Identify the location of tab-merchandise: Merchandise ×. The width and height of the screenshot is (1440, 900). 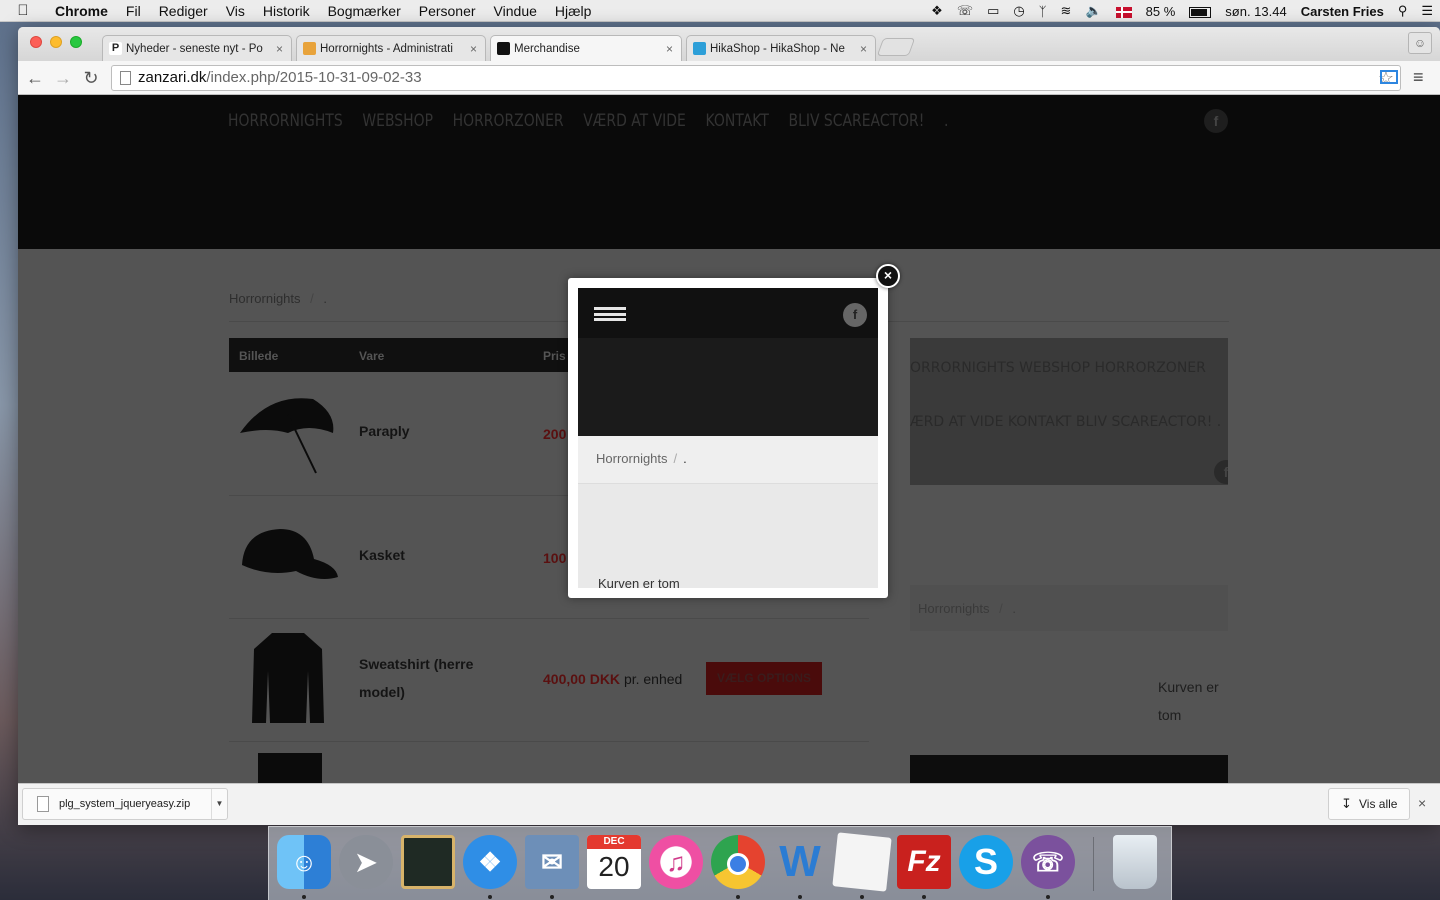
(586, 48).